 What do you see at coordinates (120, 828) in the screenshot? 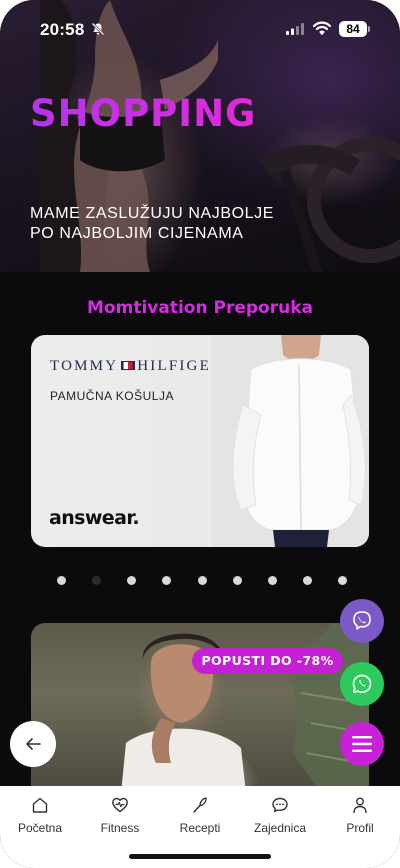
I see `tab-label: Fitness` at bounding box center [120, 828].